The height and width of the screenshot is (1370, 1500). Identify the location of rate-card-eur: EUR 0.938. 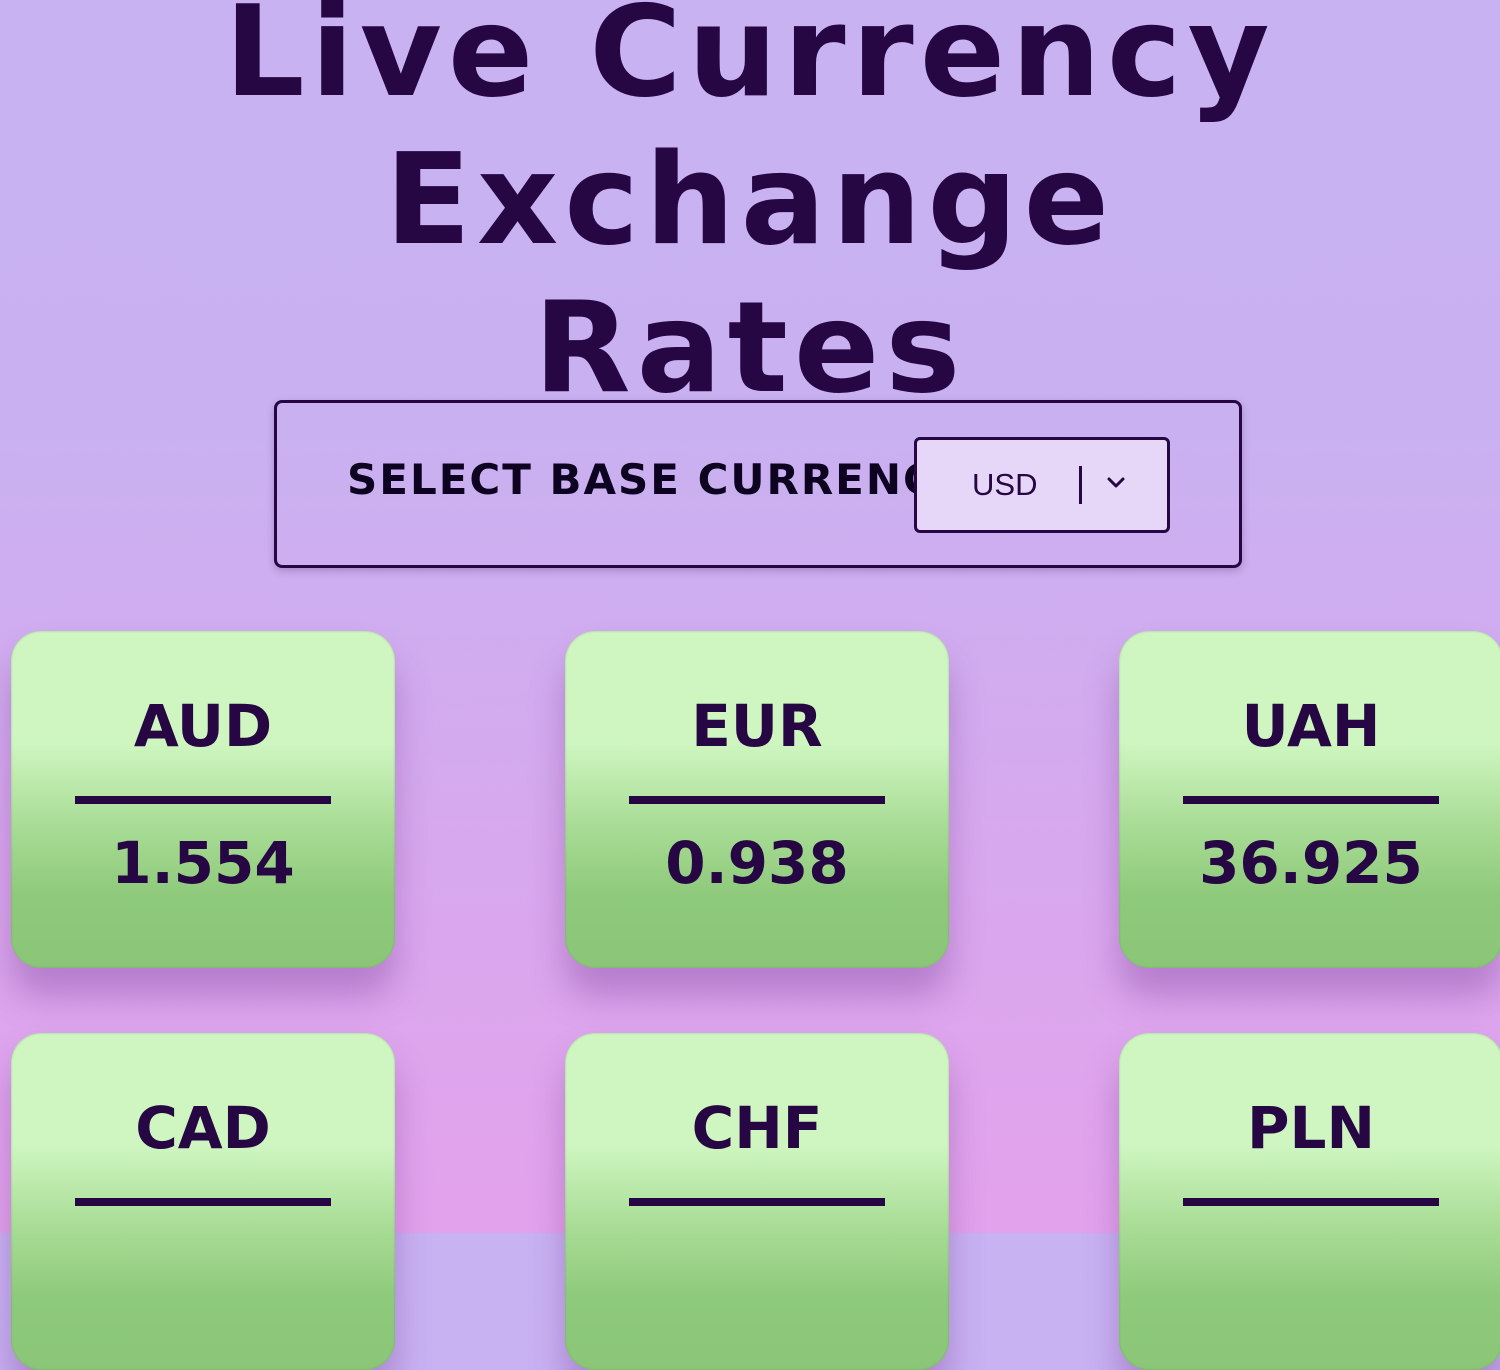
(757, 799).